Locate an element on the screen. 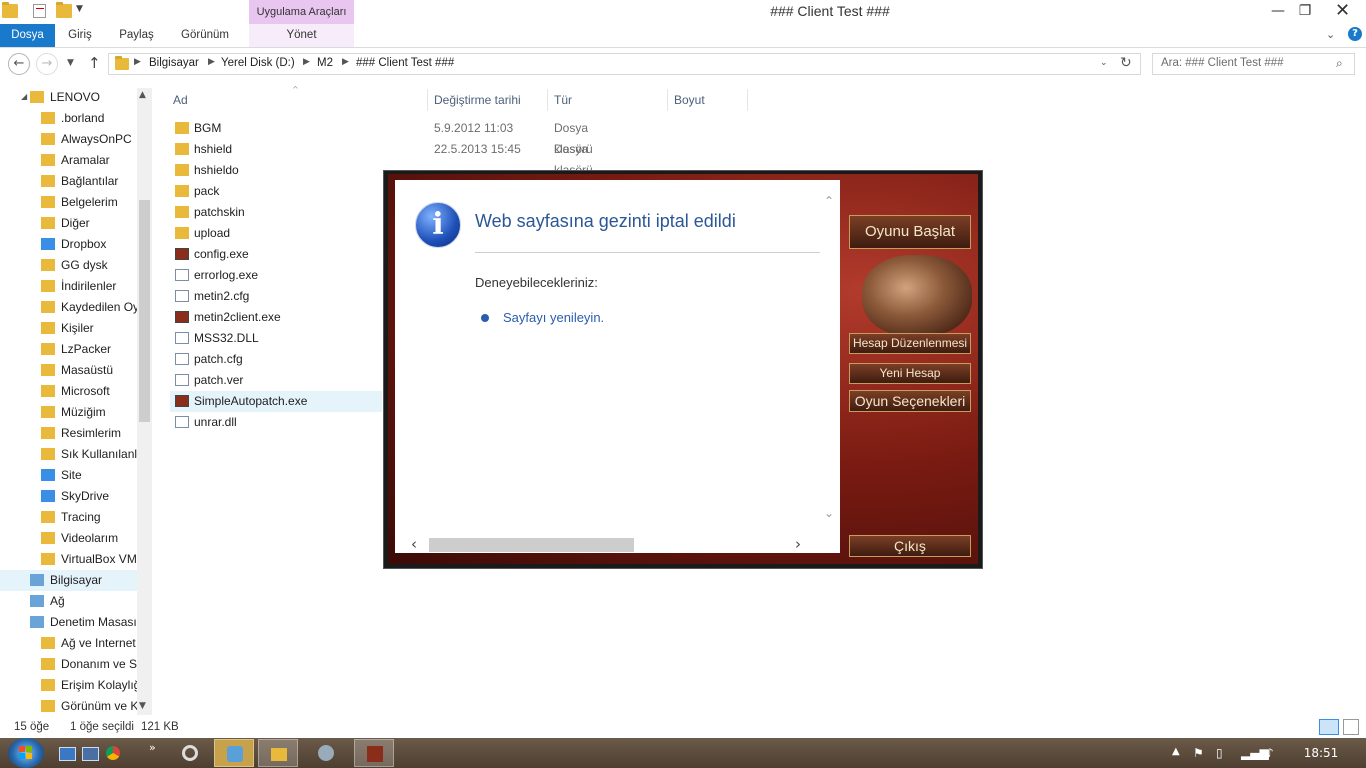 The height and width of the screenshot is (768, 1366). breadcrumb-client-test: ### Client Test ### is located at coordinates (405, 63).